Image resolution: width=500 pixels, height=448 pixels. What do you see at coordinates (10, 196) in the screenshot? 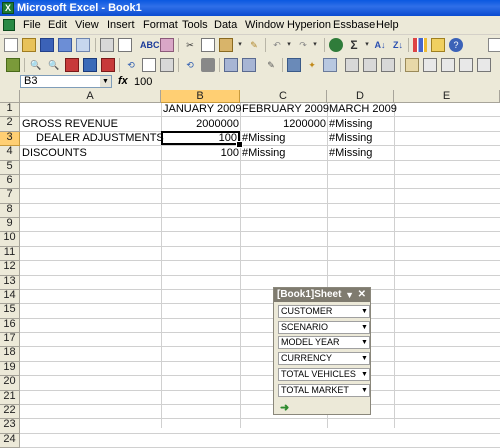
I see `row-header: 7` at bounding box center [10, 196].